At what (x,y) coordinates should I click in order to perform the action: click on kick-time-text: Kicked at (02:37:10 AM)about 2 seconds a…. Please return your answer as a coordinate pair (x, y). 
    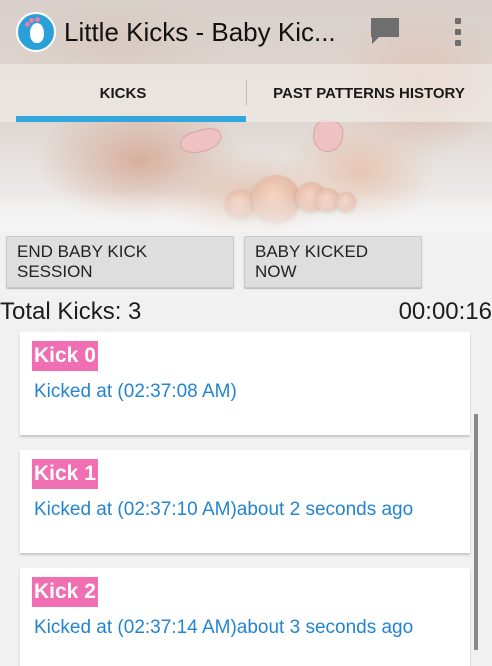
    Looking at the image, I should click on (224, 509).